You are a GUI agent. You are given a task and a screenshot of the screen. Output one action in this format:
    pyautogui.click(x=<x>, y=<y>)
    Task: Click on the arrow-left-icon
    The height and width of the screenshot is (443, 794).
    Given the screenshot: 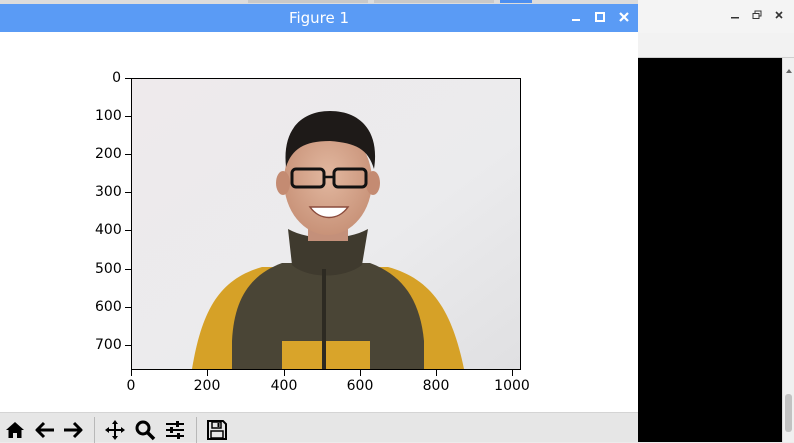 What is the action you would take?
    pyautogui.click(x=44, y=430)
    